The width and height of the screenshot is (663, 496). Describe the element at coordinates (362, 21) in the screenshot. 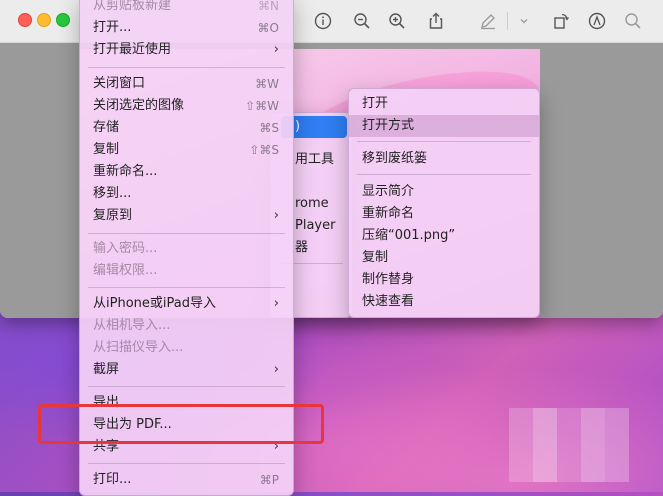

I see `zoom-out-icon` at that location.